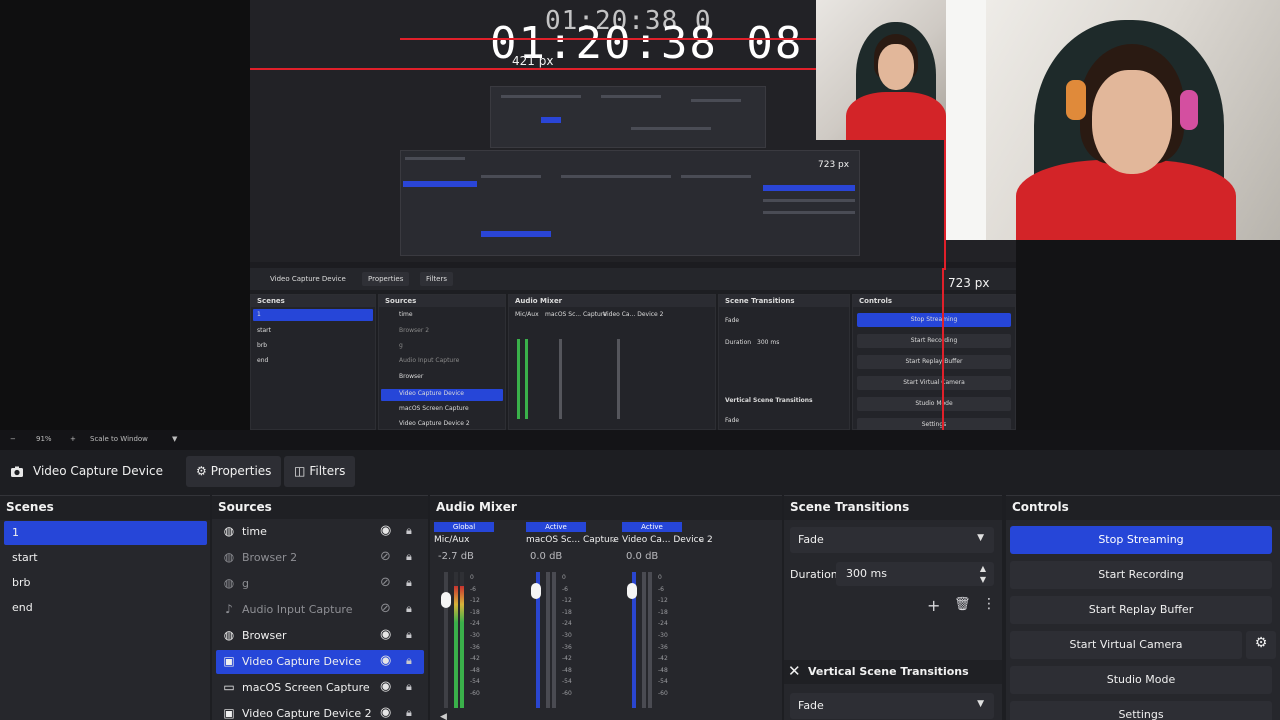  What do you see at coordinates (119, 439) in the screenshot?
I see `scale-mode-select: Scale to Window` at bounding box center [119, 439].